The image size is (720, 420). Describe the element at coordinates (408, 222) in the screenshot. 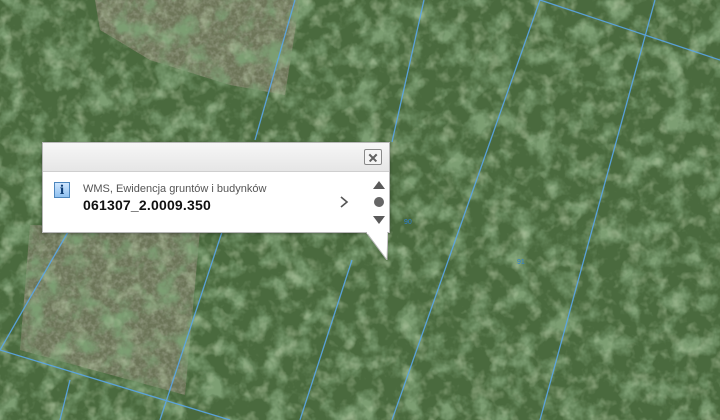

I see `parcel-label-90: 90` at that location.